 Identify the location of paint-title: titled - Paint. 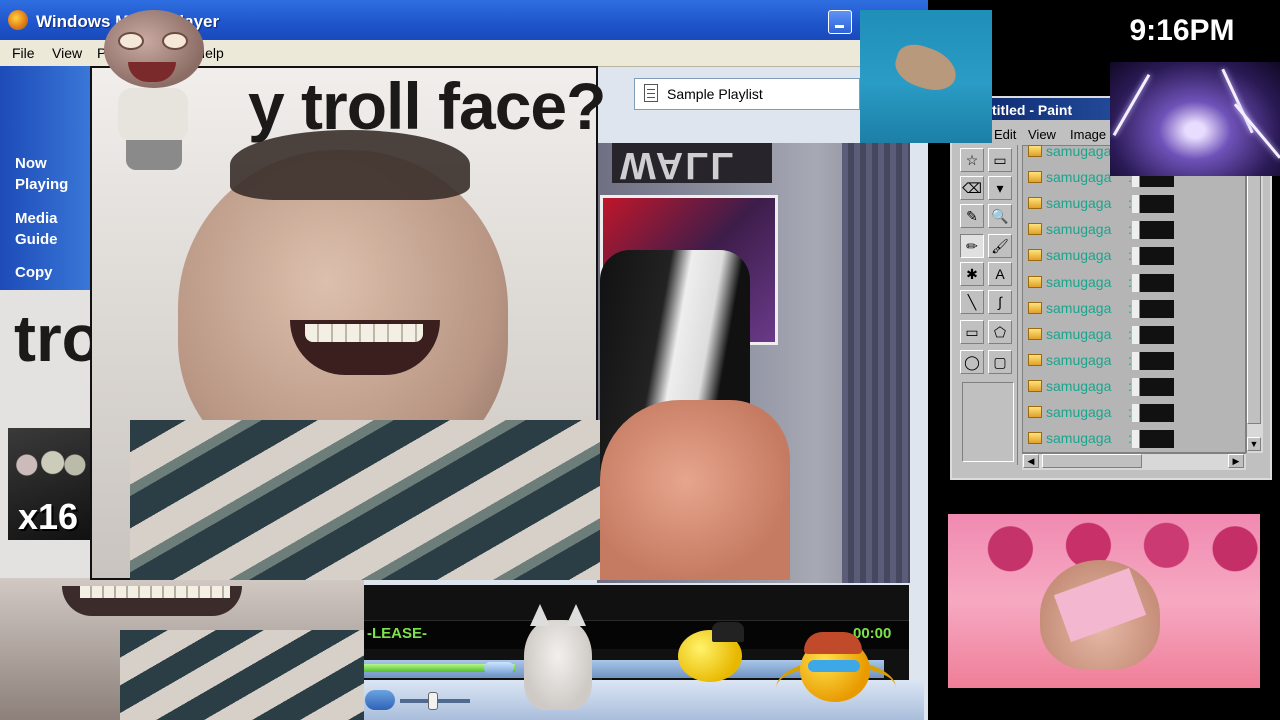
(1032, 110).